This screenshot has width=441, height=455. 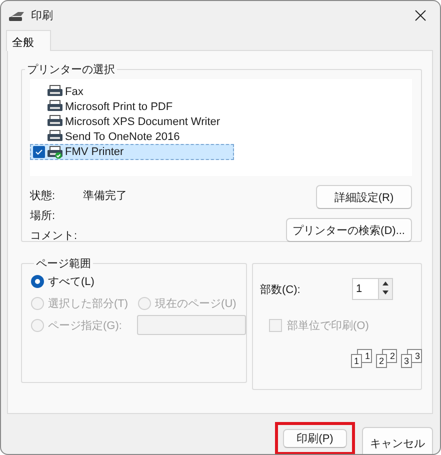 What do you see at coordinates (365, 289) in the screenshot?
I see `input-field: 1` at bounding box center [365, 289].